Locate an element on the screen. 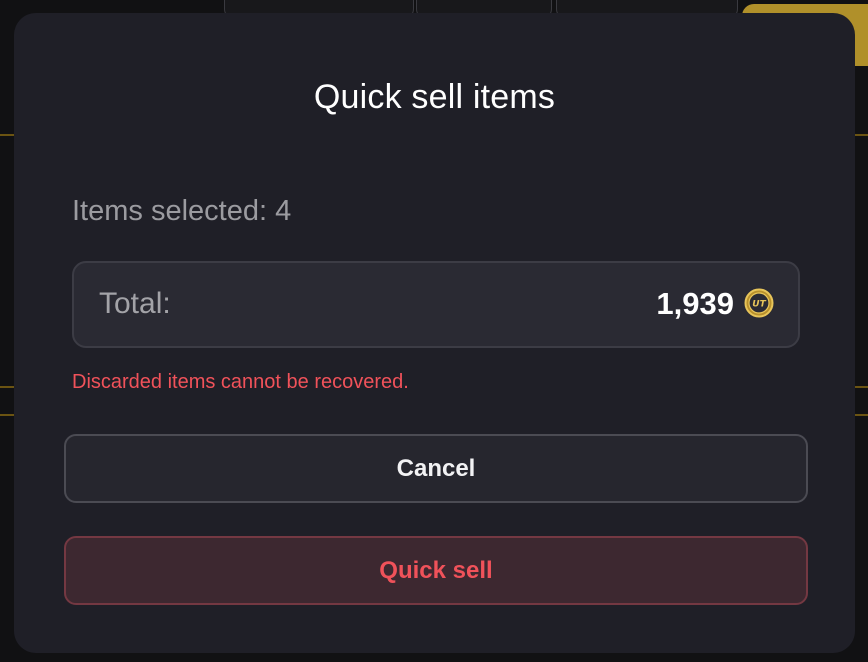  quick-sell-button: Quick sell is located at coordinates (436, 570).